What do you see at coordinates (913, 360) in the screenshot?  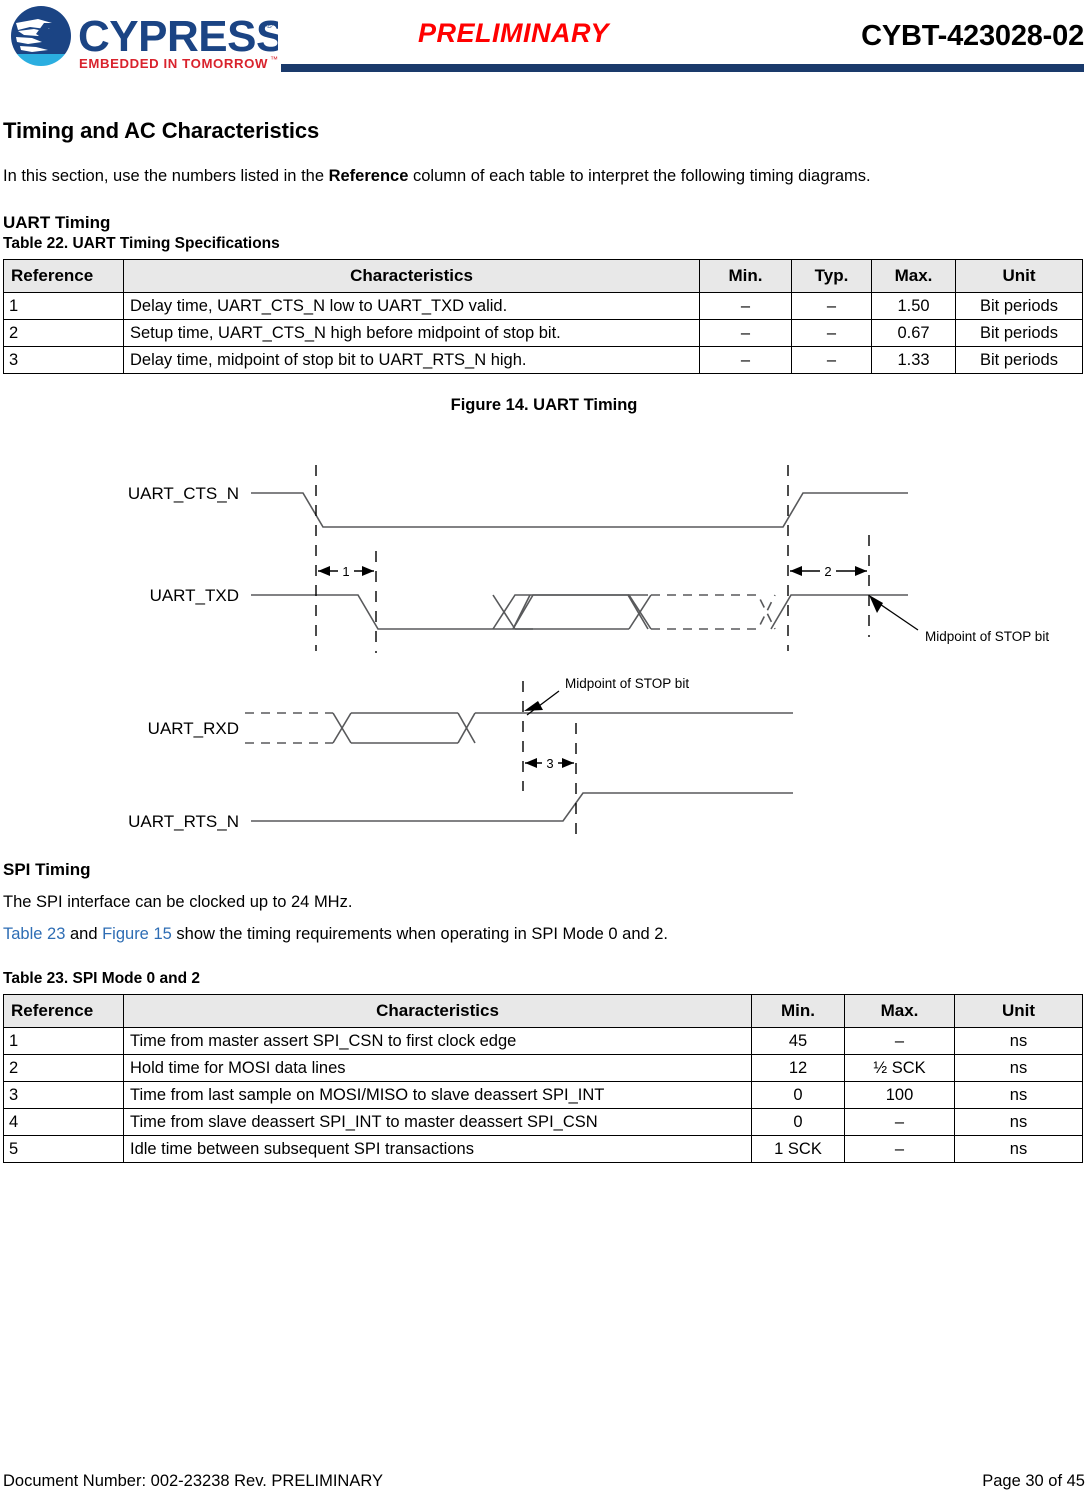 I see `cell-max: 1.33` at bounding box center [913, 360].